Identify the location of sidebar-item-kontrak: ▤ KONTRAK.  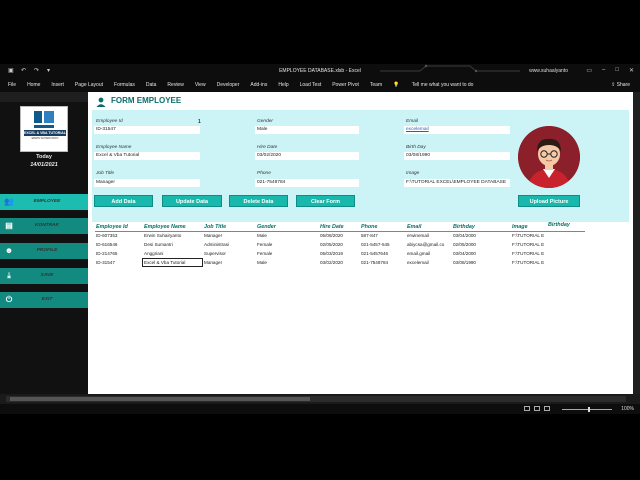
(44, 226).